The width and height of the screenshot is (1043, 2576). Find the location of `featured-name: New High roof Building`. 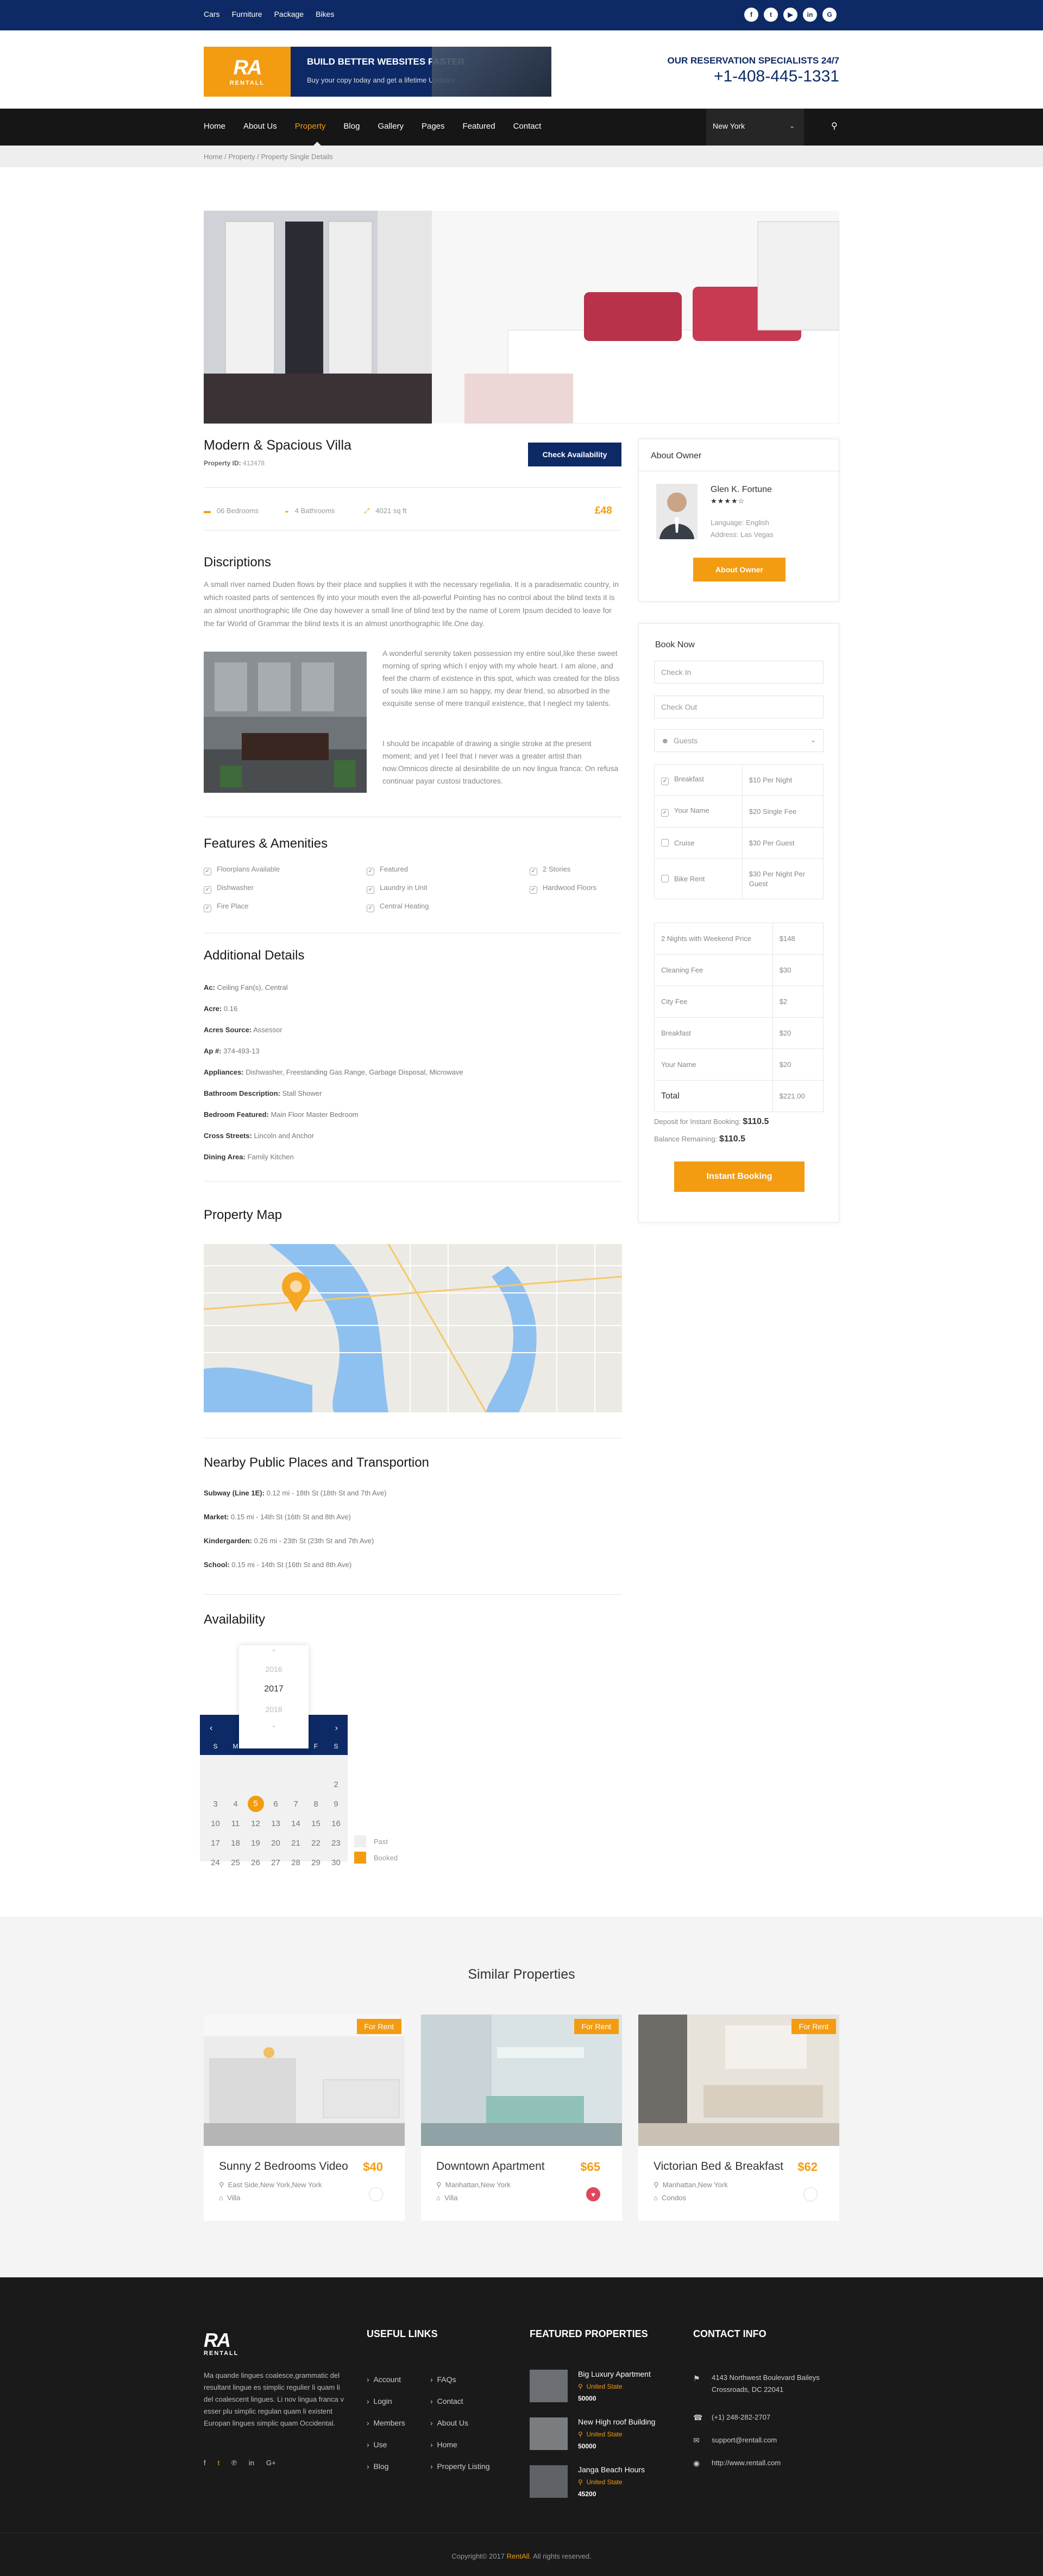

featured-name: New High roof Building is located at coordinates (616, 2421).